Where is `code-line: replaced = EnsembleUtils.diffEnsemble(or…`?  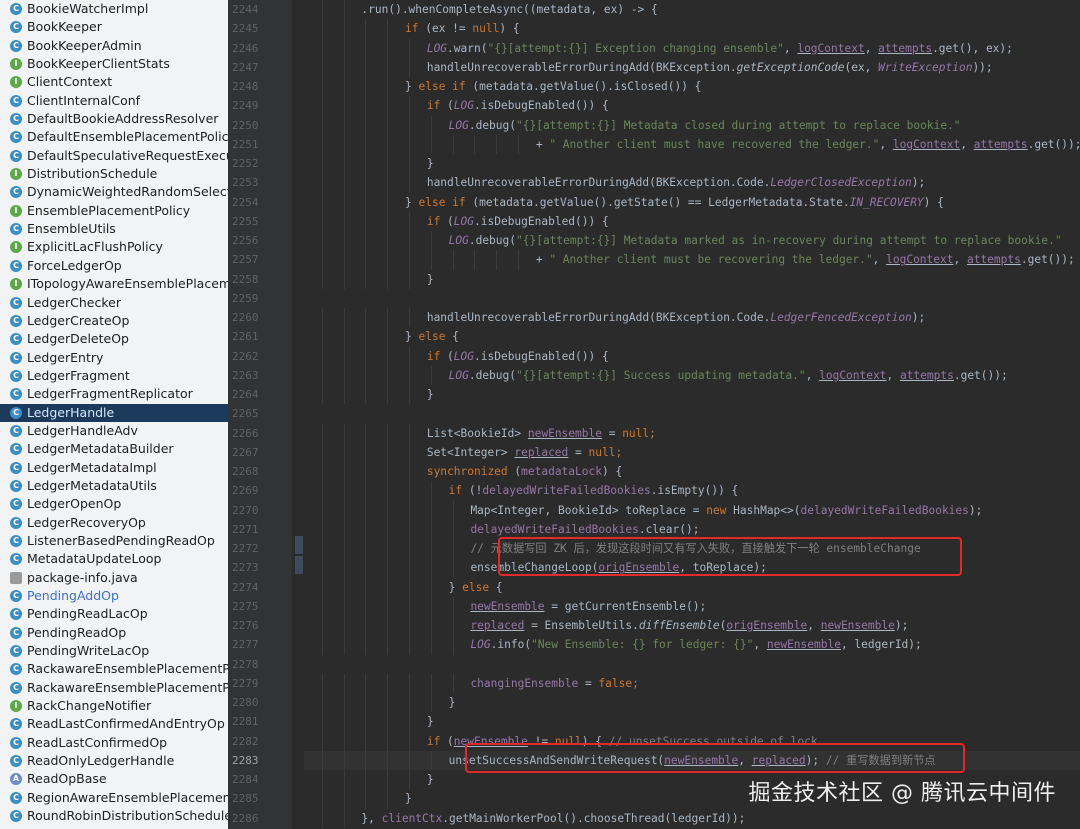 code-line: replaced = EnsembleUtils.diffEnsemble(or… is located at coordinates (692, 626).